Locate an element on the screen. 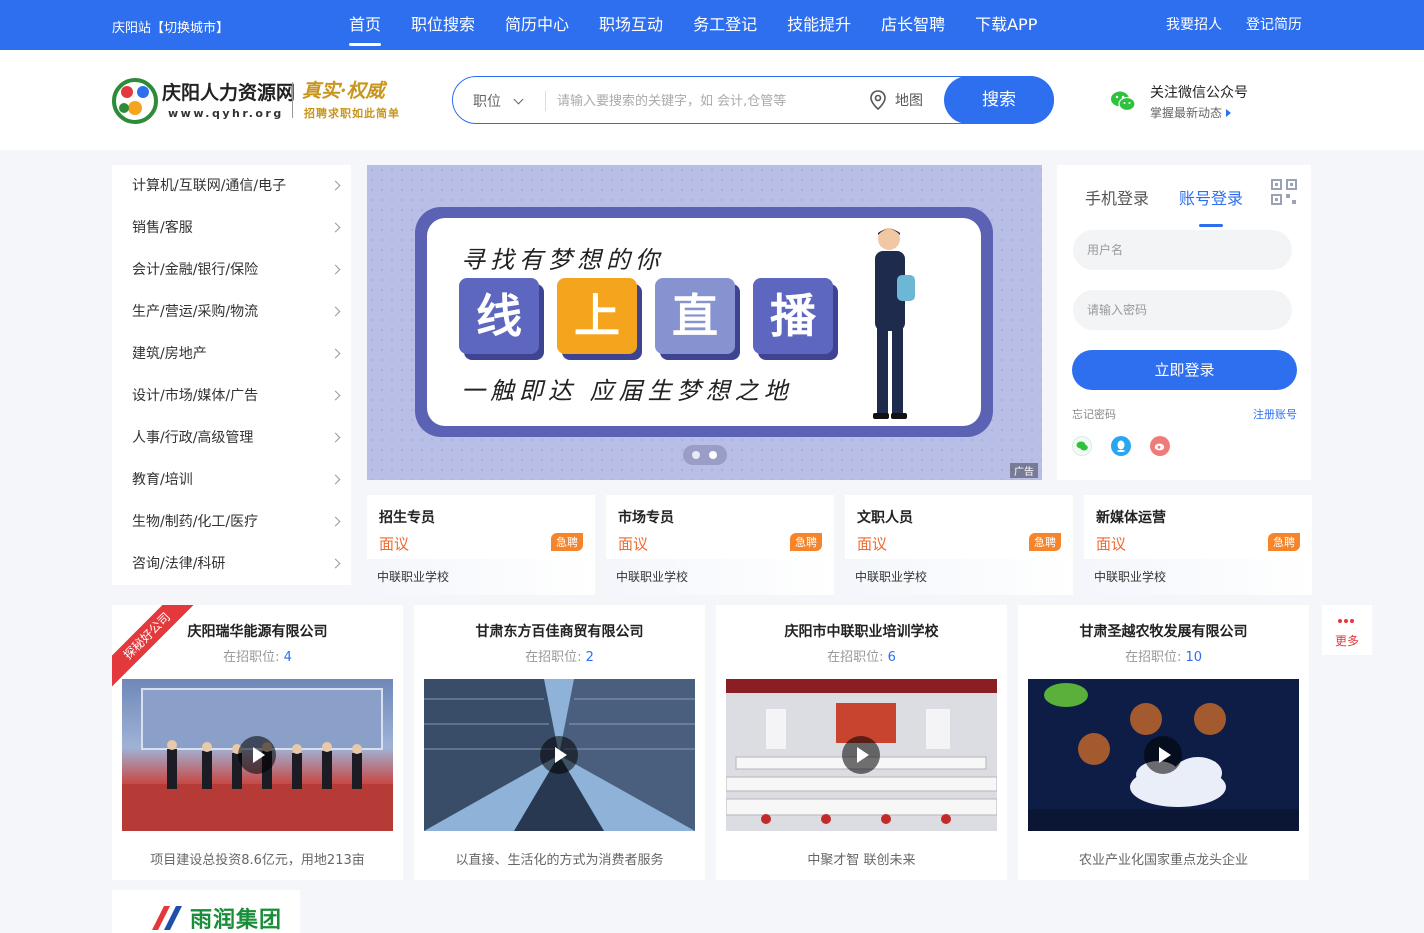 The image size is (1424, 933). logo-mark-icon is located at coordinates (135, 101).